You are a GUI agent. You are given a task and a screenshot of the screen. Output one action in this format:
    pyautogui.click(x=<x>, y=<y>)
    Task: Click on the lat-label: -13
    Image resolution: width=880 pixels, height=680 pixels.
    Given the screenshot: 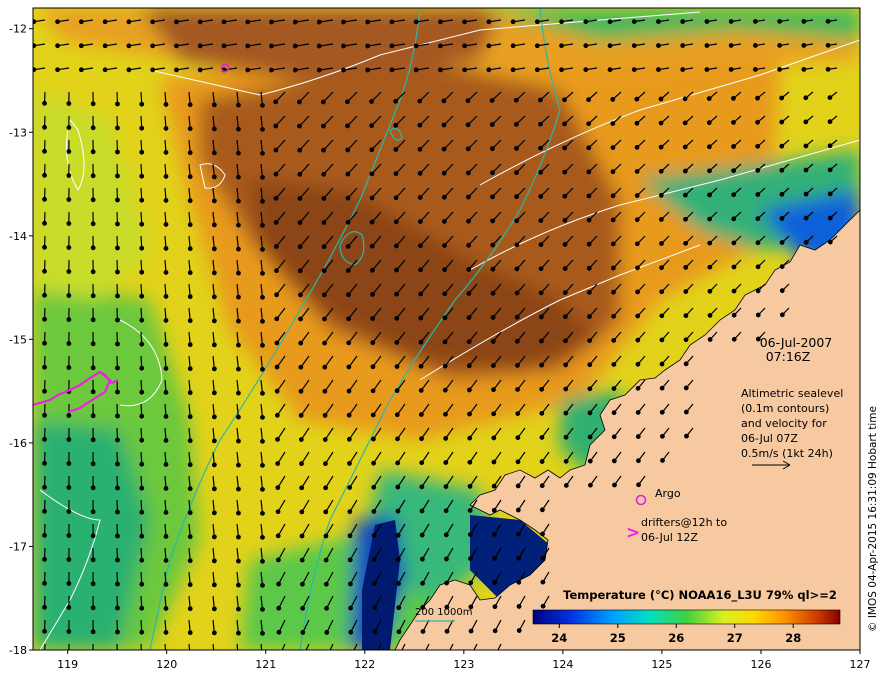 What is the action you would take?
    pyautogui.click(x=18, y=132)
    